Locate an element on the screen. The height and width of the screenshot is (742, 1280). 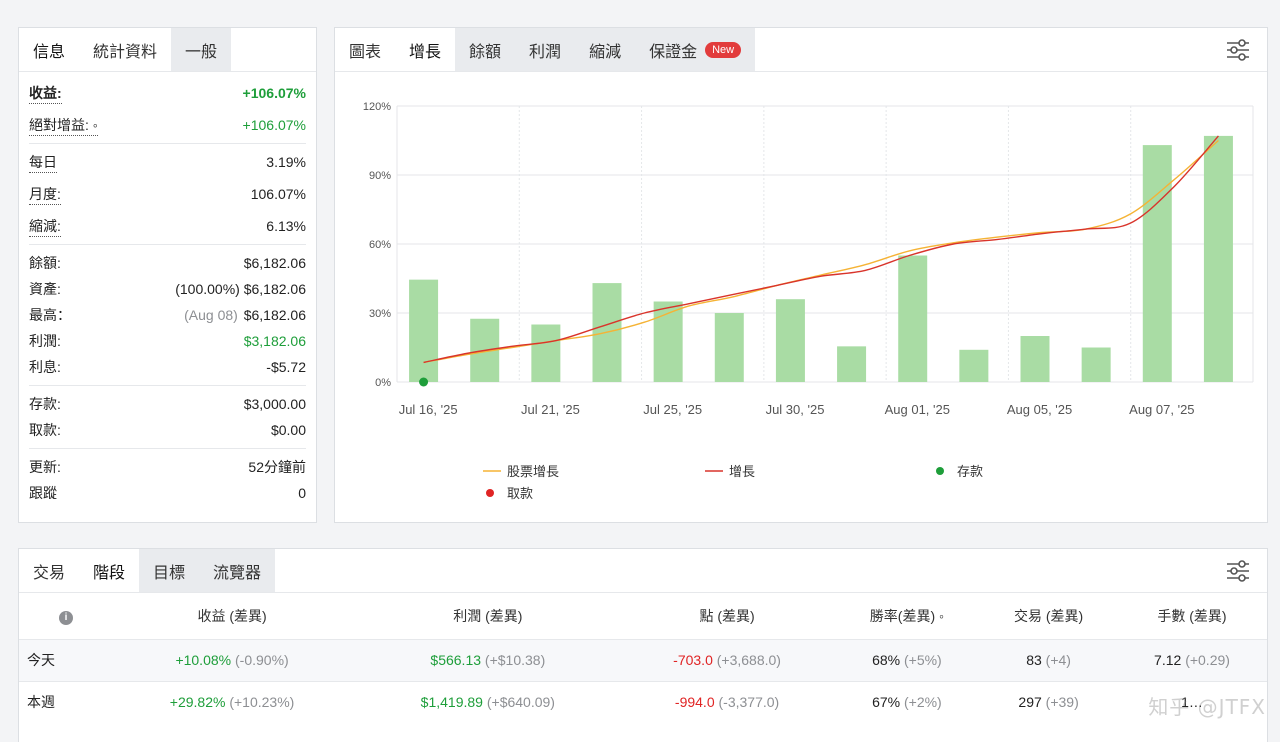
pips-value: -703.0 is located at coordinates (693, 660).